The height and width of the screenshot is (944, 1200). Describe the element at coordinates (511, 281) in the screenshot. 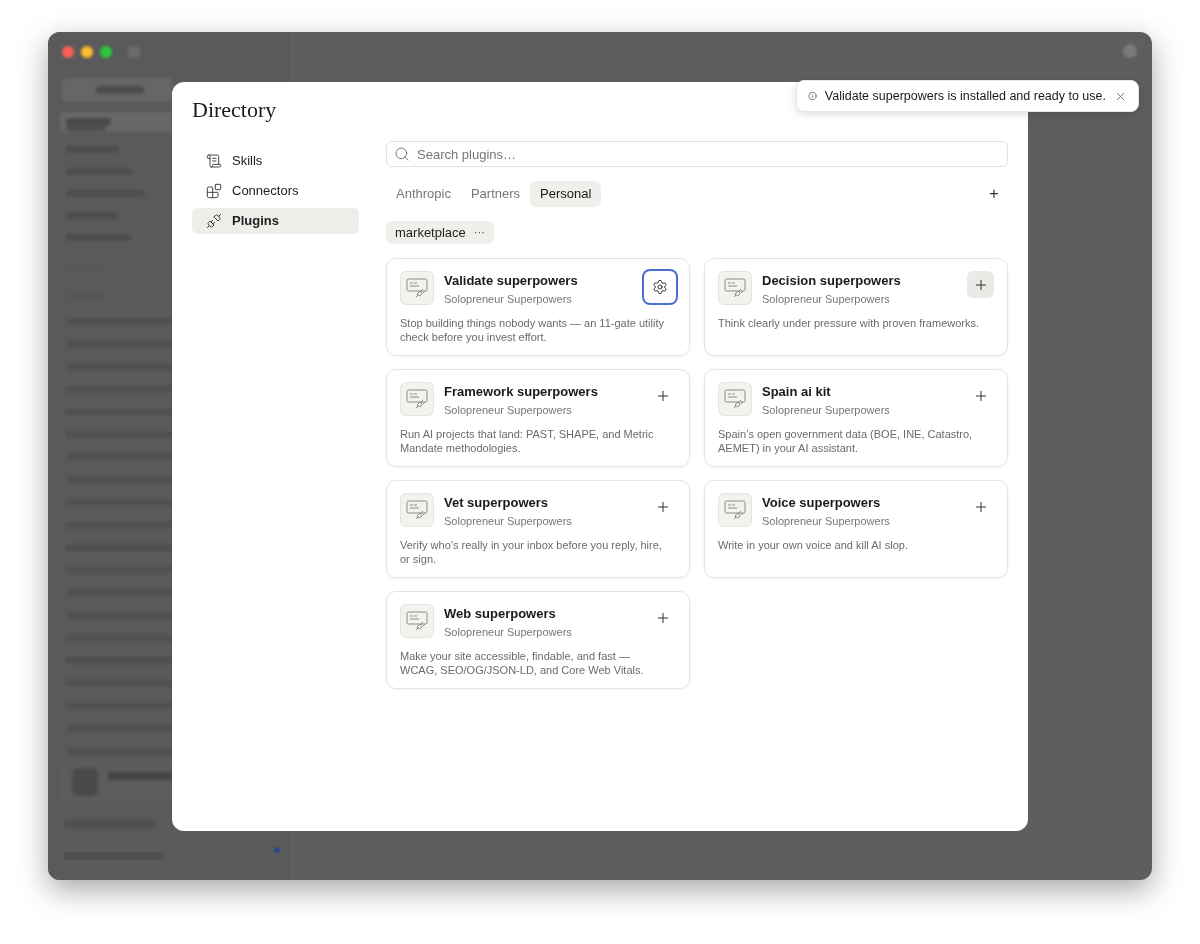

I see `plugin-name: Validate superpowers` at that location.